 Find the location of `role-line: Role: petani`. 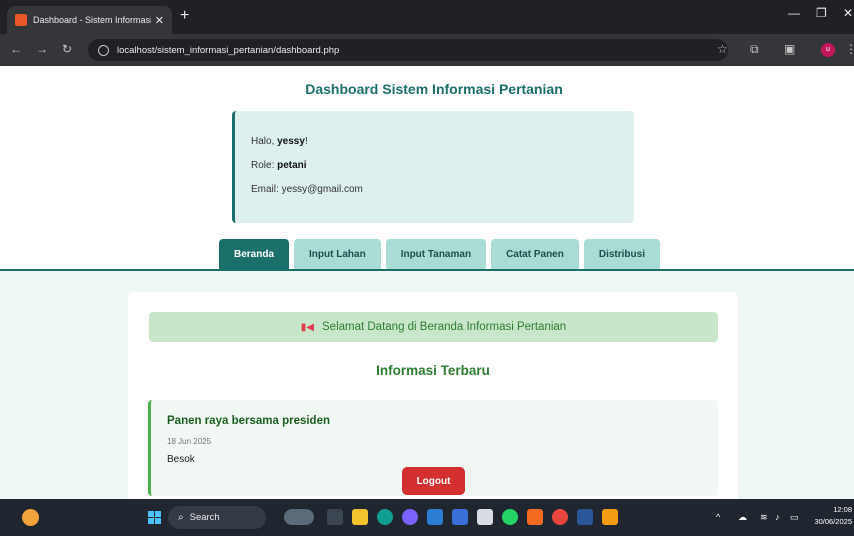

role-line: Role: petani is located at coordinates (279, 165).